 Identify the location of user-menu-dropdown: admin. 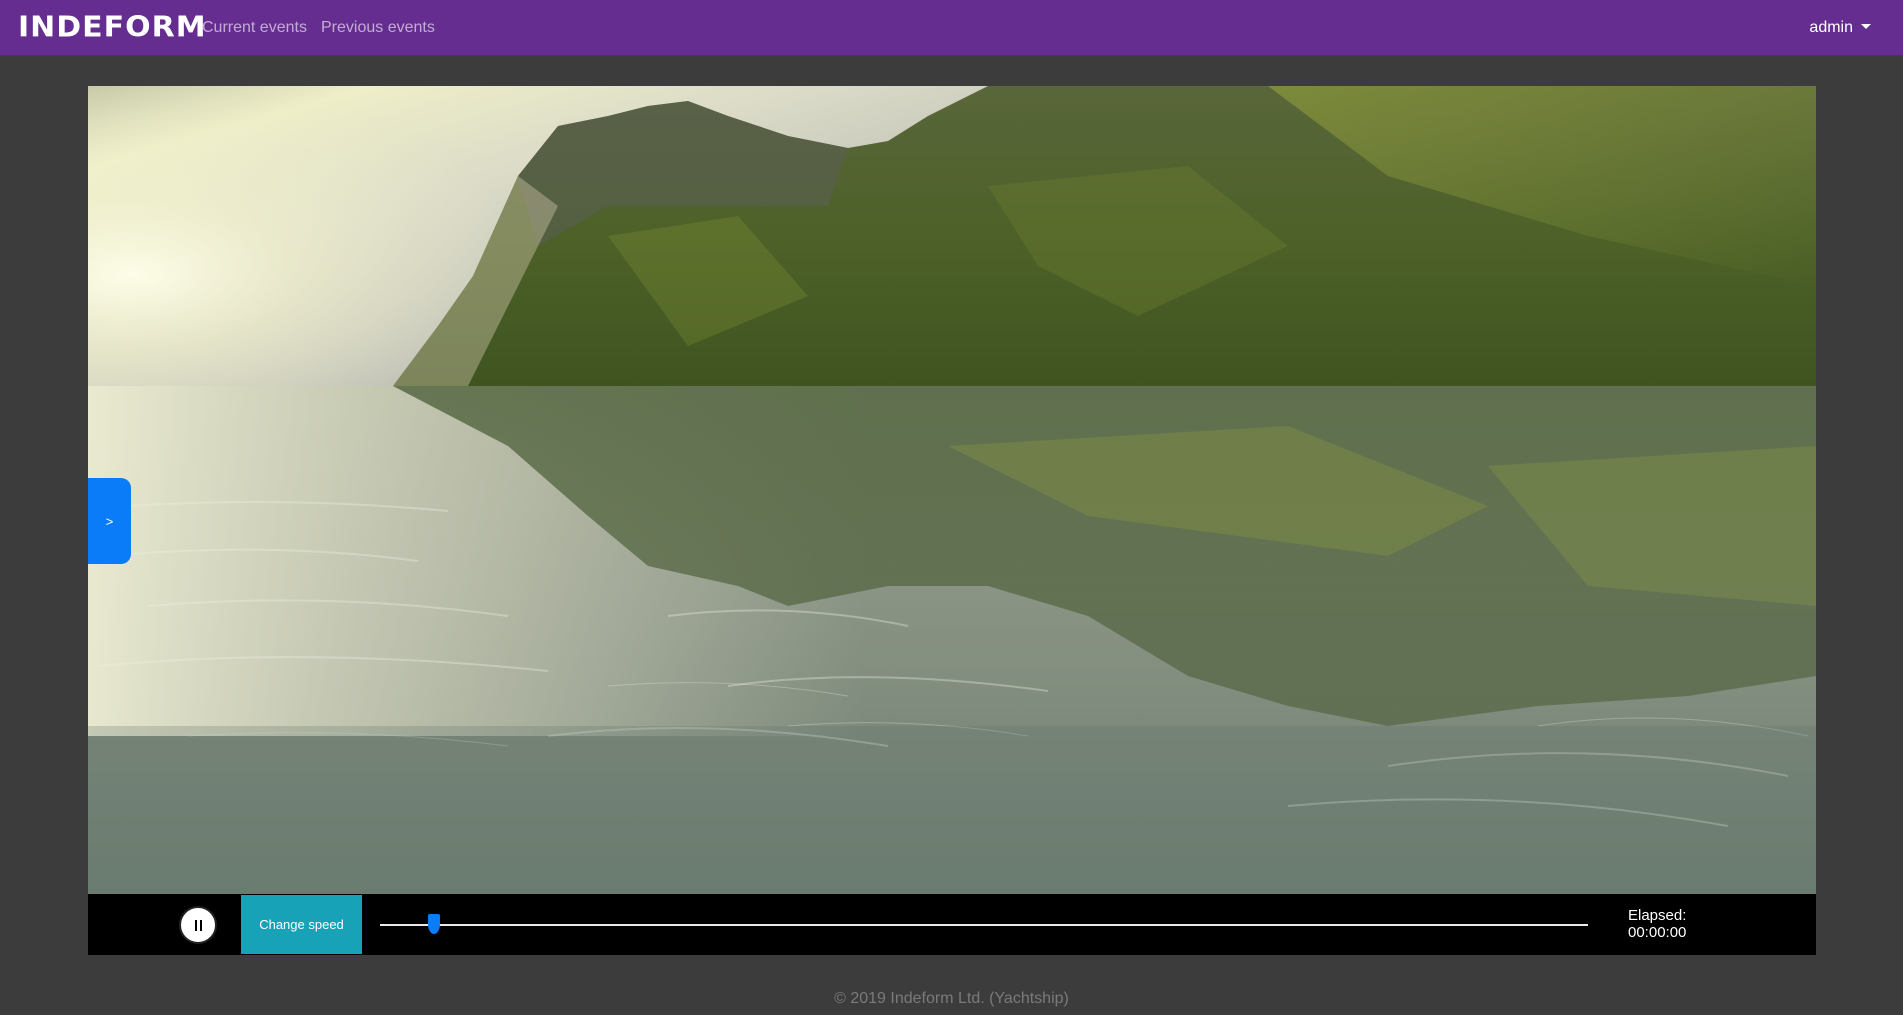
(1840, 28).